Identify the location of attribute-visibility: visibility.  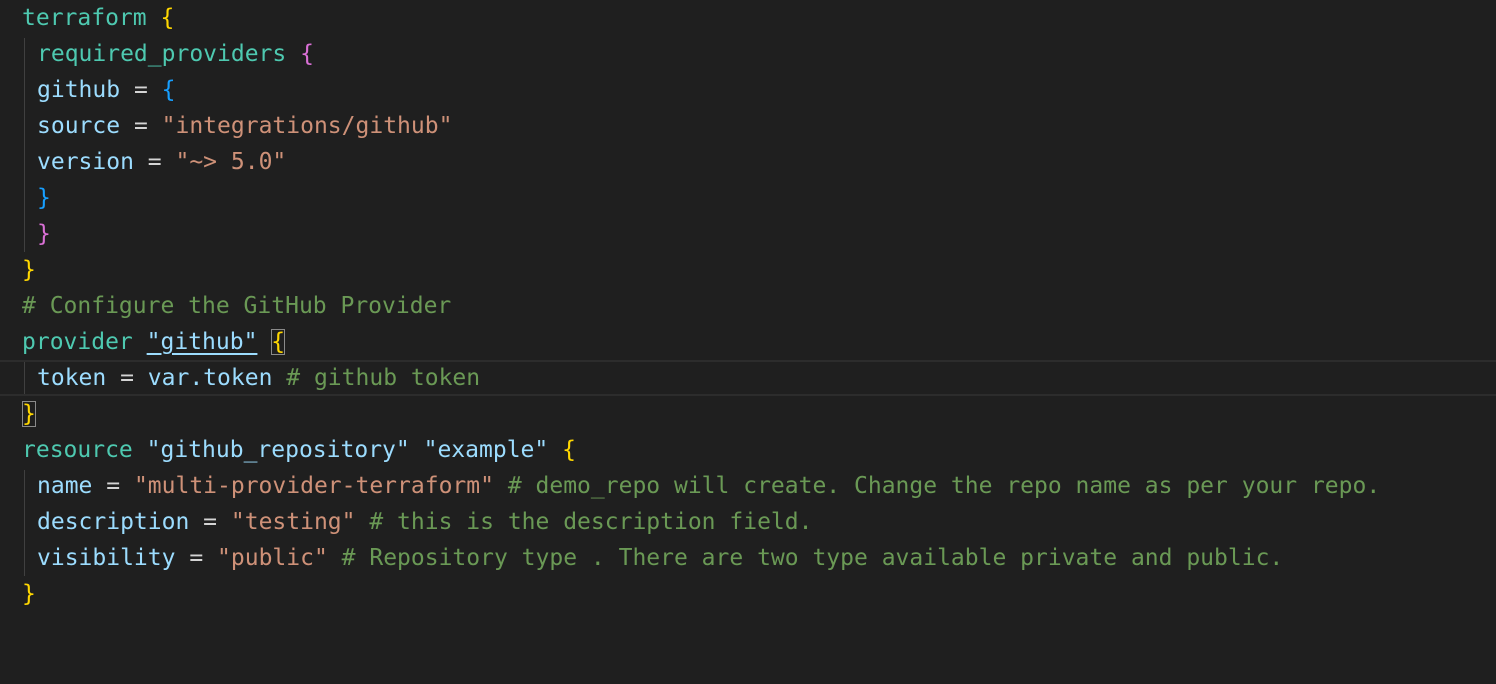
(106, 558).